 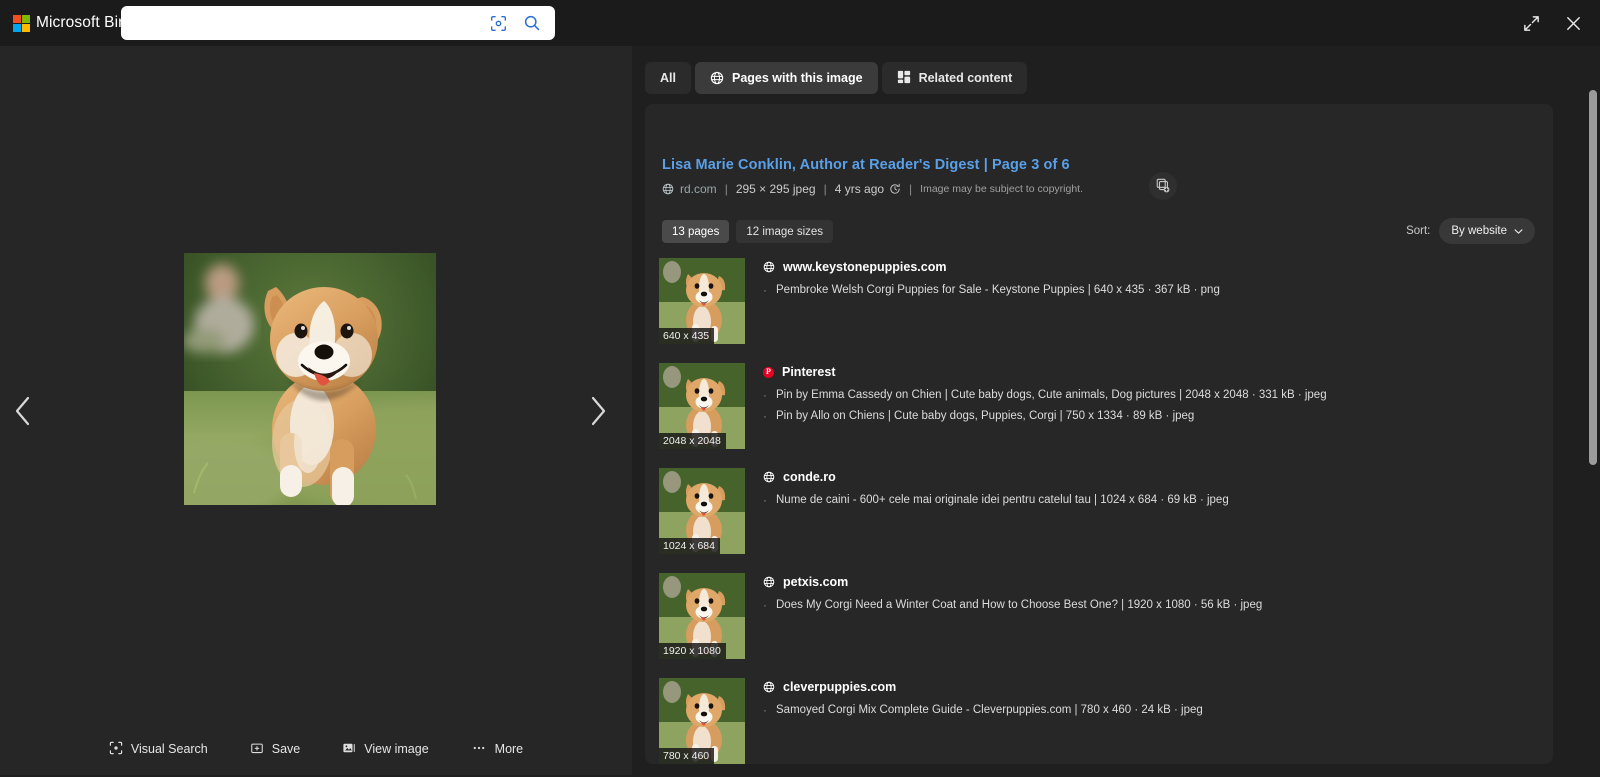 What do you see at coordinates (864, 267) in the screenshot?
I see `site-name: www.keystonepuppies.com` at bounding box center [864, 267].